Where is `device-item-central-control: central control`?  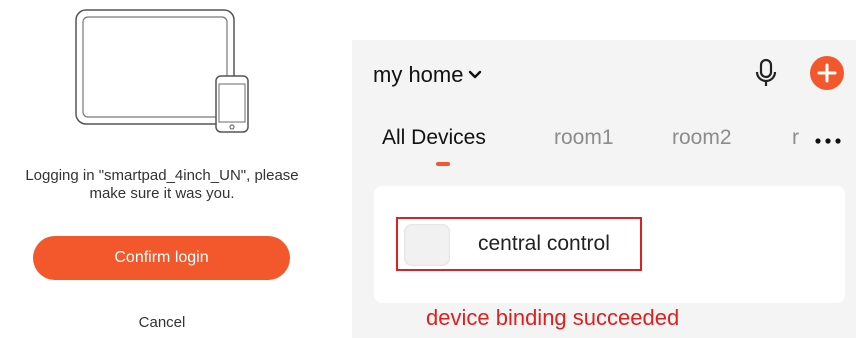
device-item-central-control: central control is located at coordinates (519, 244).